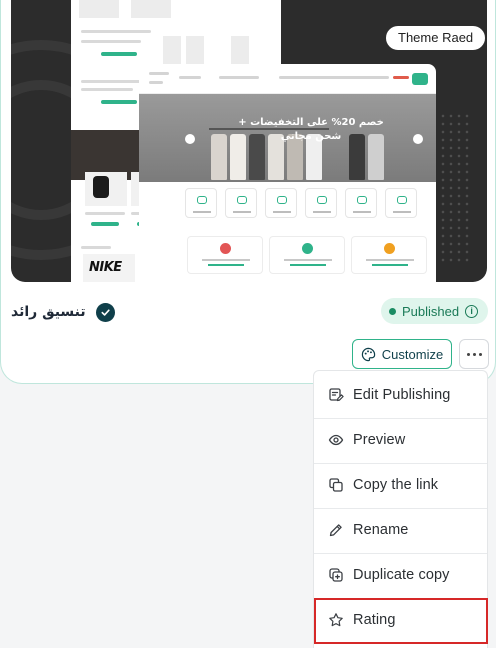  I want to click on palette-icon, so click(368, 354).